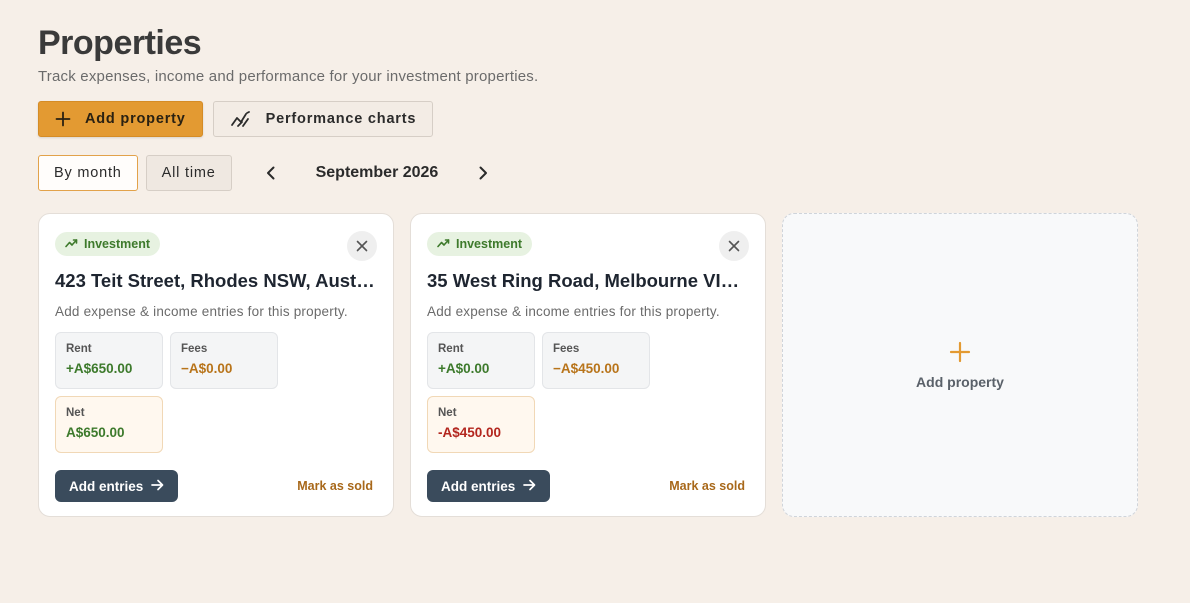 Image resolution: width=1190 pixels, height=603 pixels. Describe the element at coordinates (99, 368) in the screenshot. I see `rent-value: +A$650.00` at that location.